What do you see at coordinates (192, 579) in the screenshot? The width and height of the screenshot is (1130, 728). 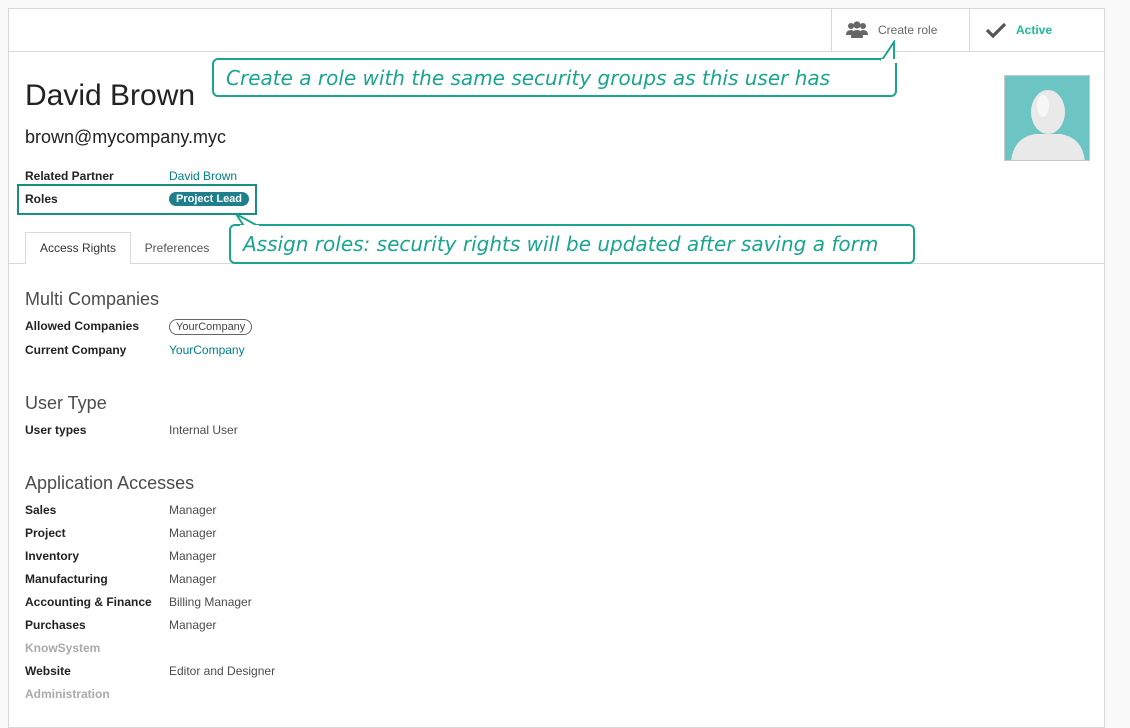 I see `access-value-manufacturing: Manager` at bounding box center [192, 579].